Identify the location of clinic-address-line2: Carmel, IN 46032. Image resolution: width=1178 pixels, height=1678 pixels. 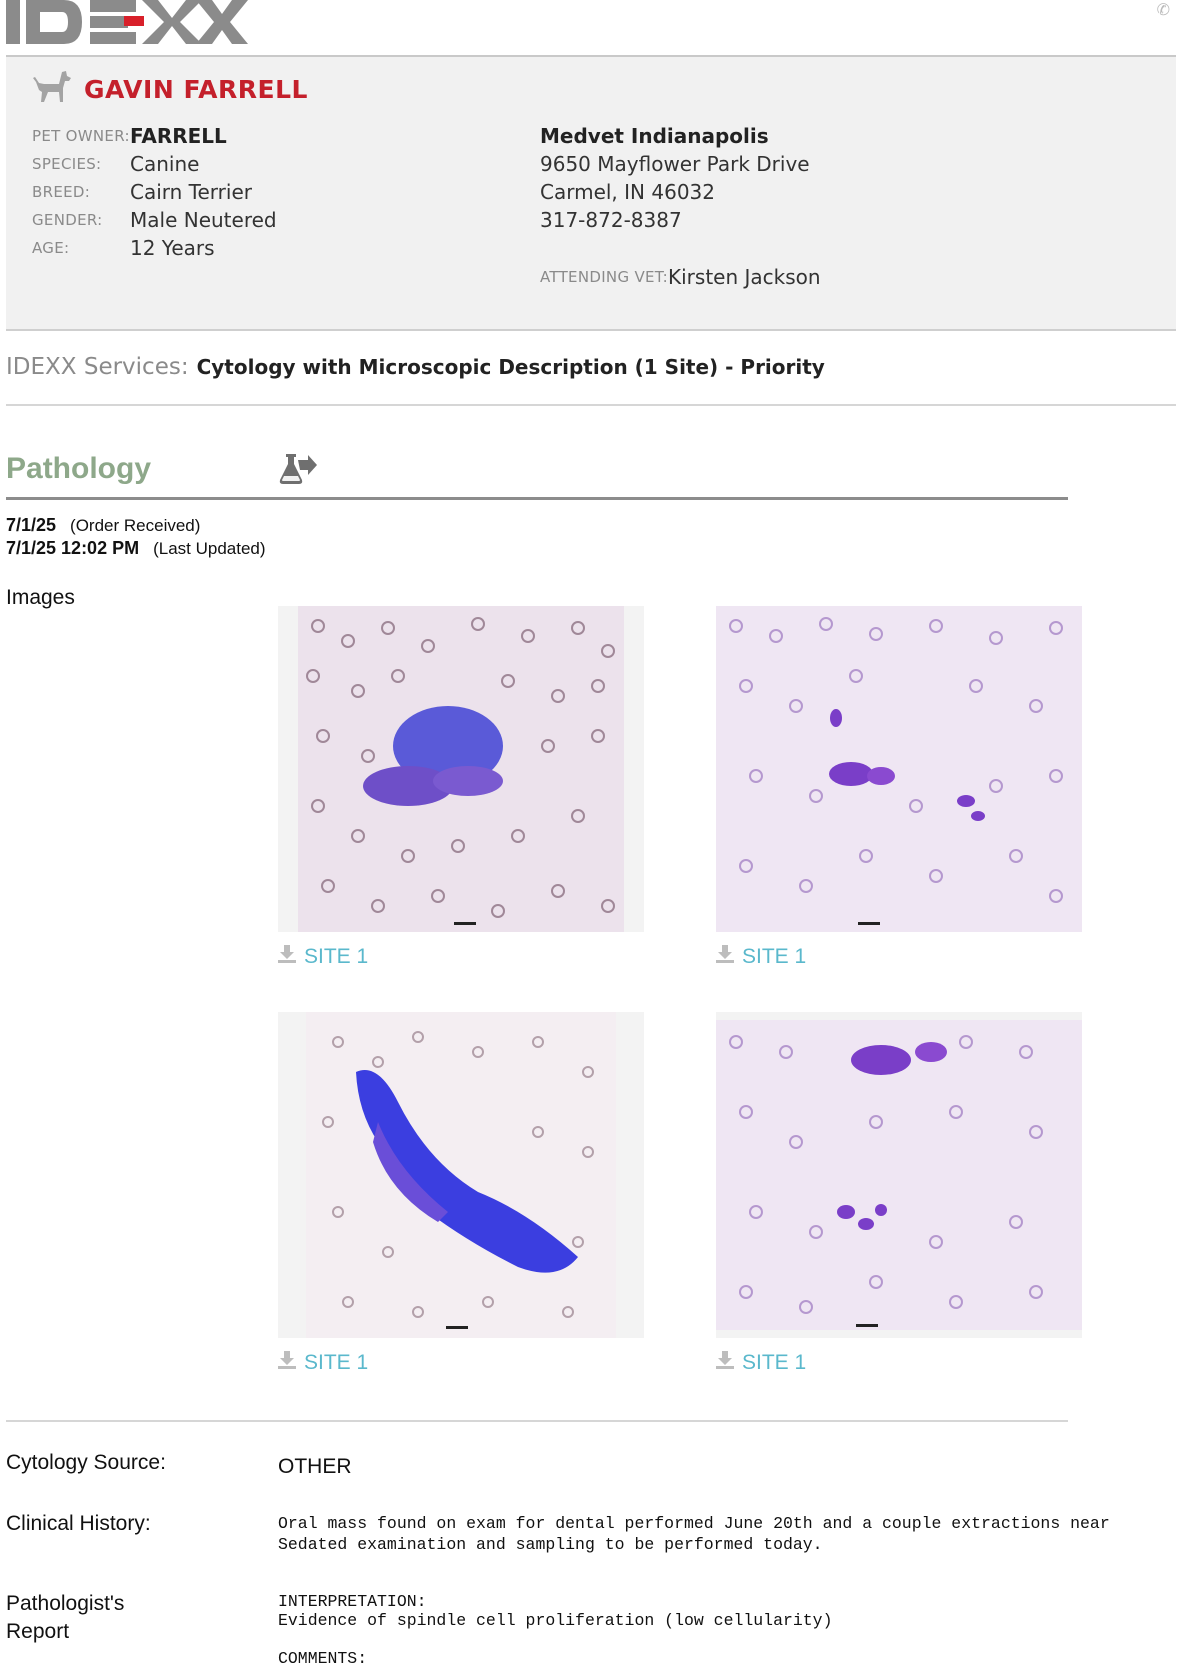
(627, 192).